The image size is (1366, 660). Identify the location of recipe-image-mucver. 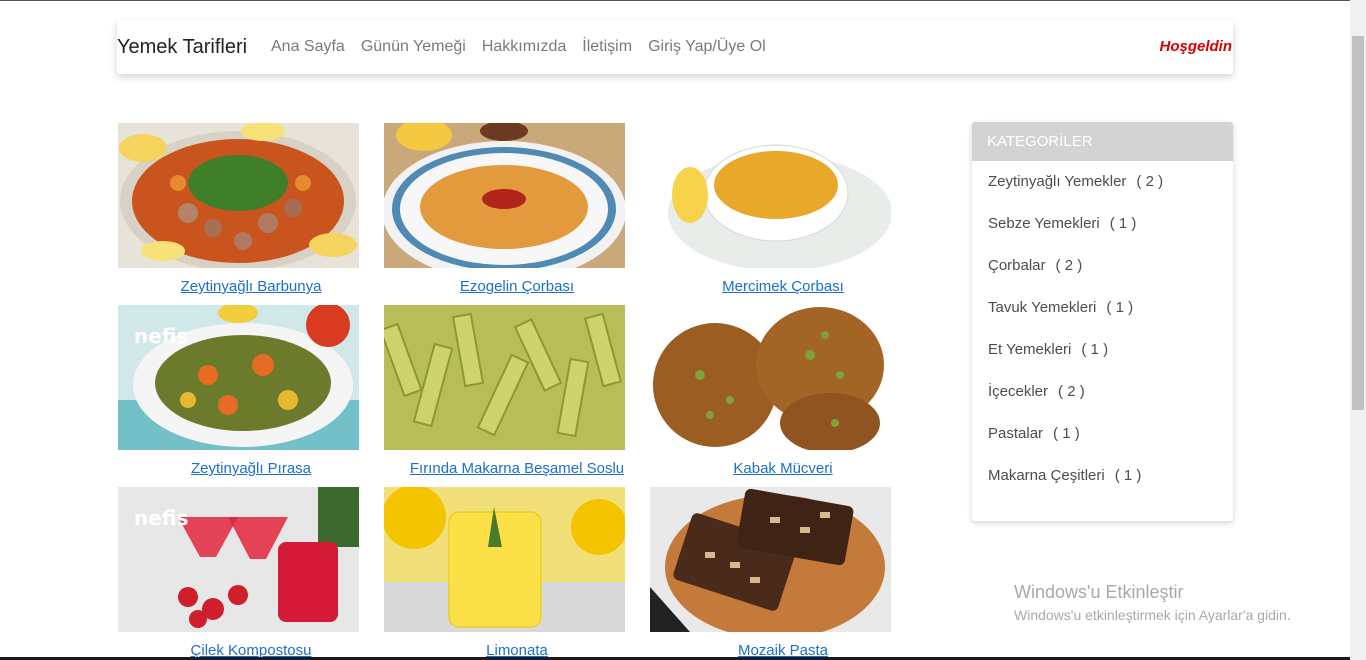
(770, 377).